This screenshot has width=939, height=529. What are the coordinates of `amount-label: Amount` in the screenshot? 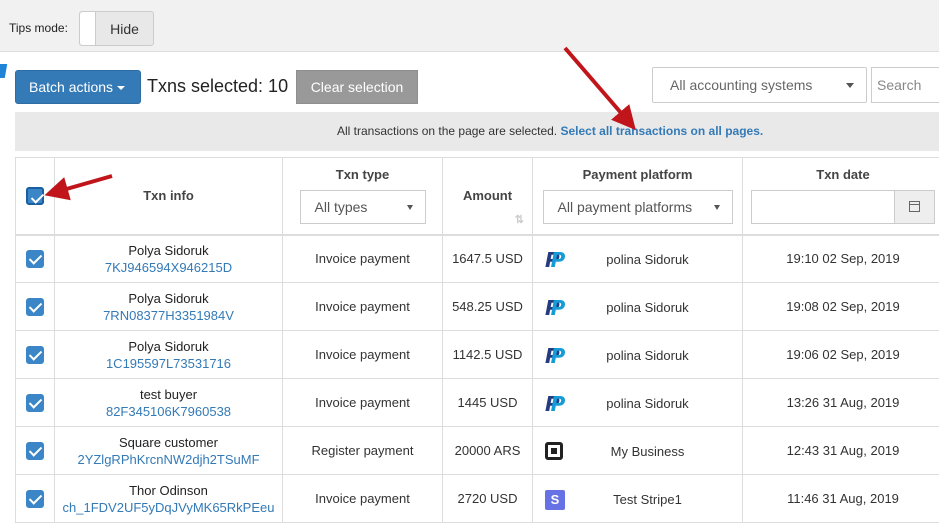 It's located at (487, 196).